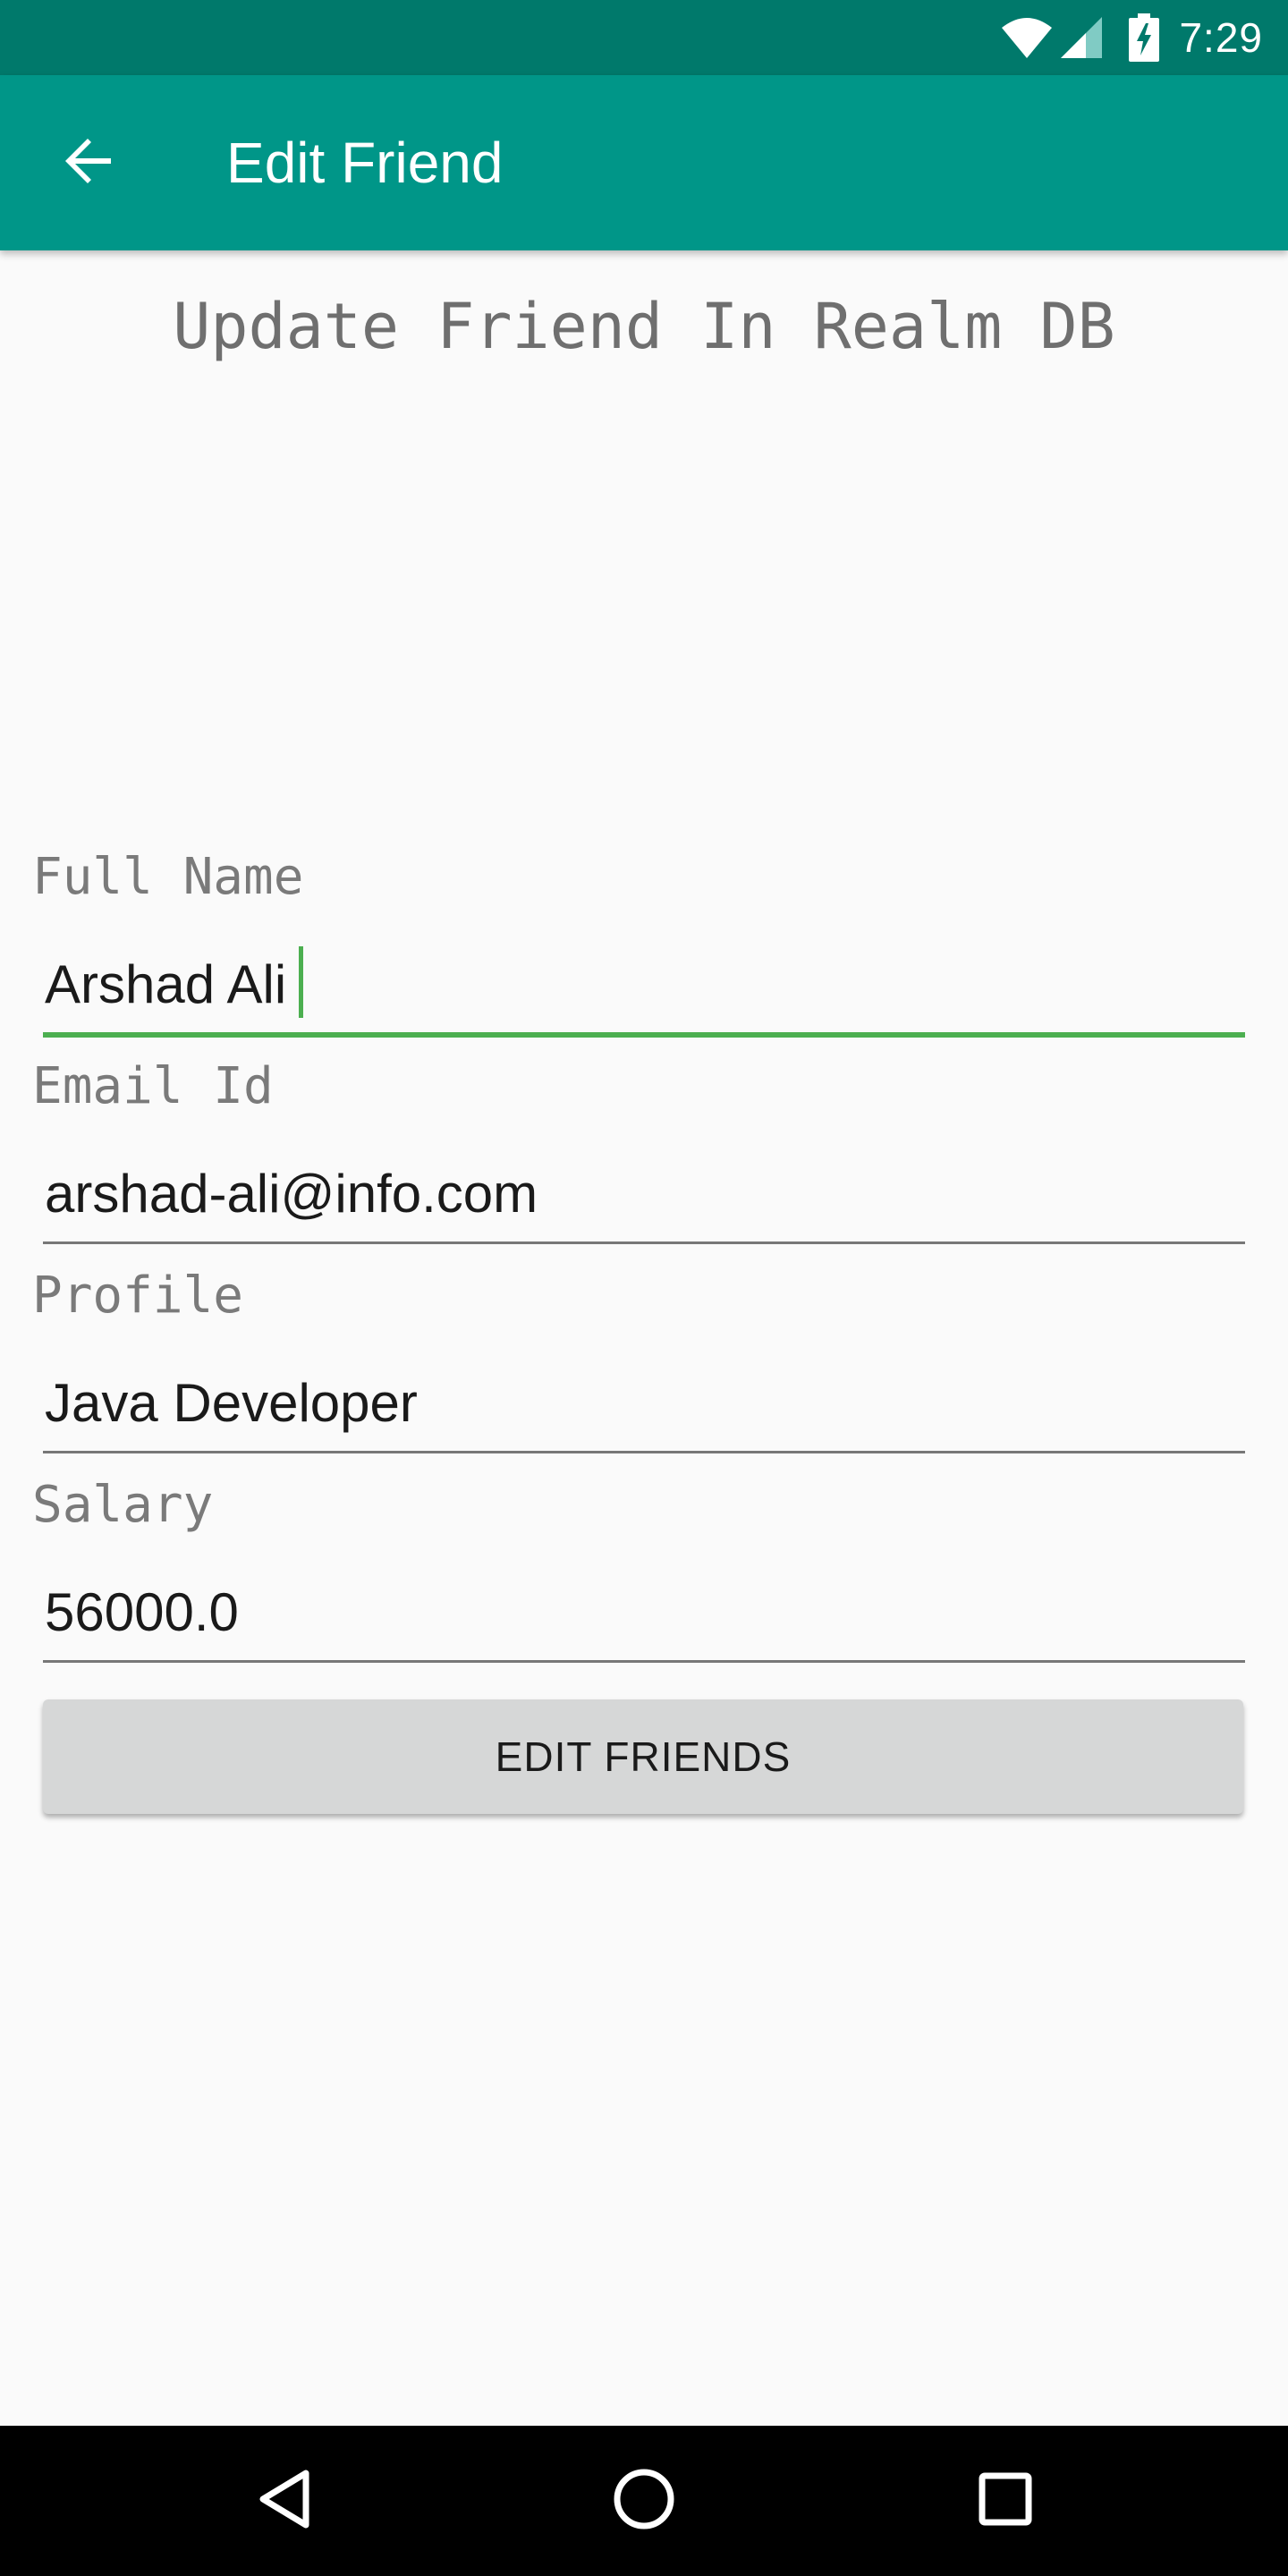 The width and height of the screenshot is (1288, 2576). What do you see at coordinates (644, 1619) in the screenshot?
I see `salary-input` at bounding box center [644, 1619].